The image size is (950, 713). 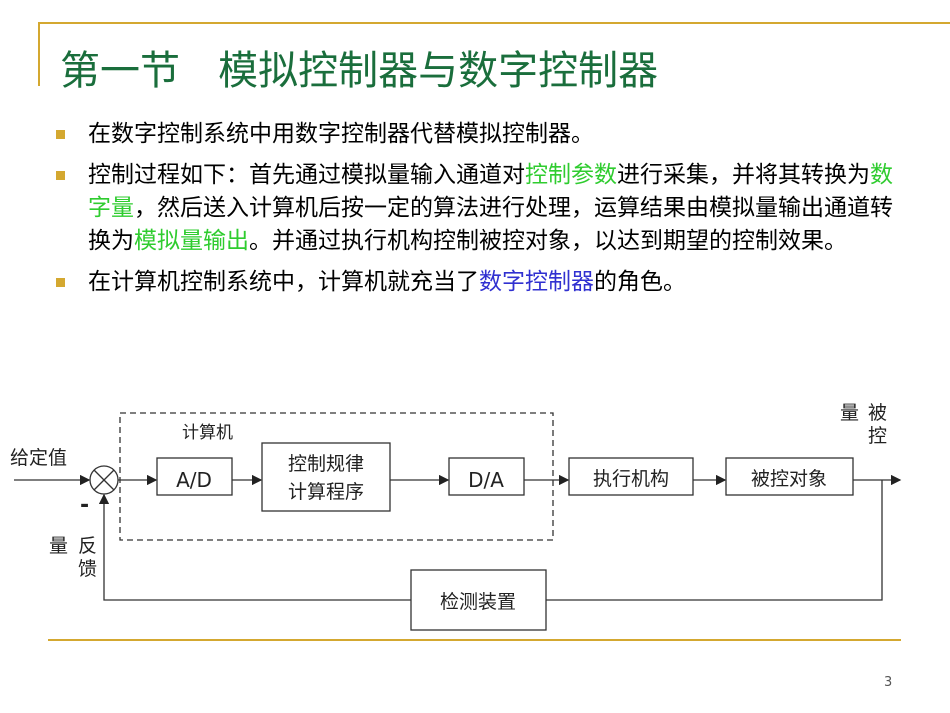 I want to click on minus-sign: -, so click(x=84, y=505).